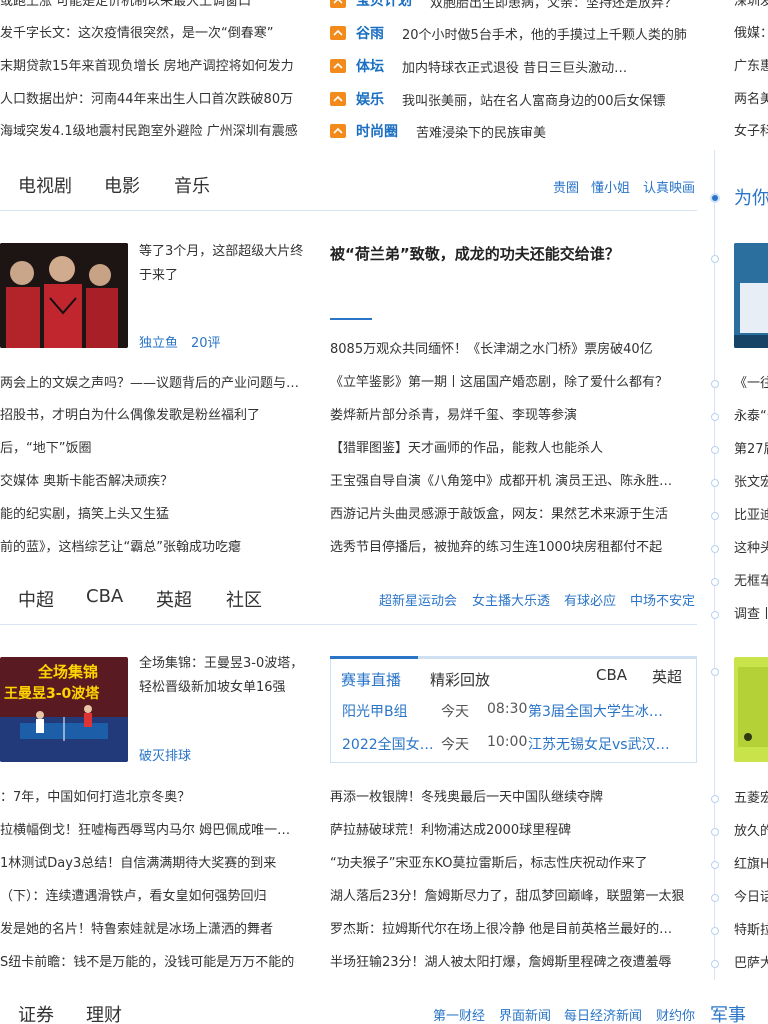 The height and width of the screenshot is (1024, 768). What do you see at coordinates (158, 930) in the screenshot?
I see `sports-left-item: 发是她的名片！特鲁索娃就是冰场上潇洒的舞者` at bounding box center [158, 930].